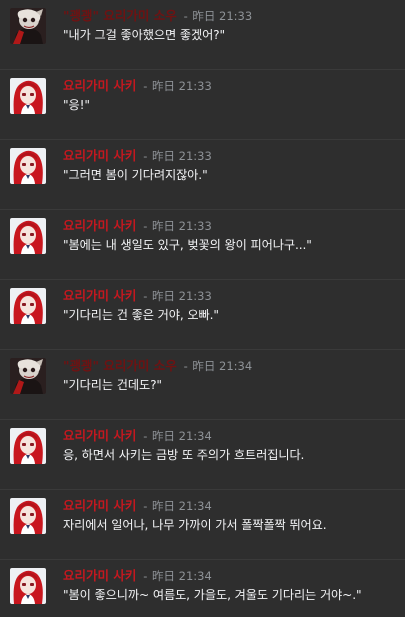 This screenshot has width=405, height=617. Describe the element at coordinates (144, 35) in the screenshot. I see `message-text: "내가 그걸 좋아했으면 좋겠어?"` at that location.